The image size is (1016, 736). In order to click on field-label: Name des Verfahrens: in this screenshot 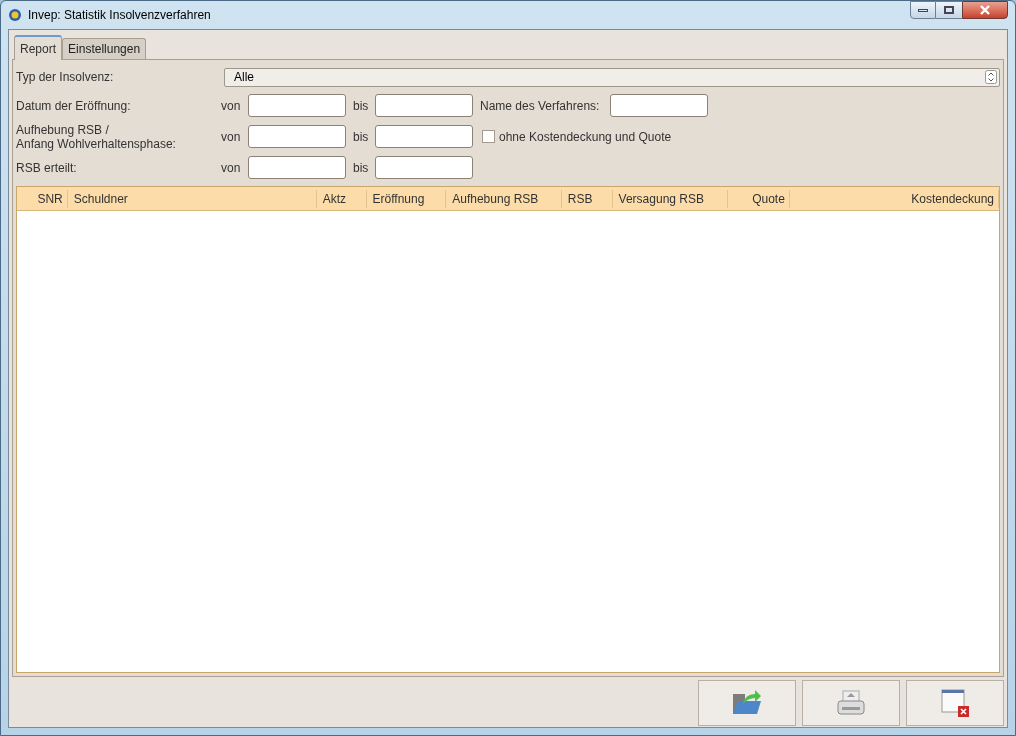, I will do `click(540, 106)`.